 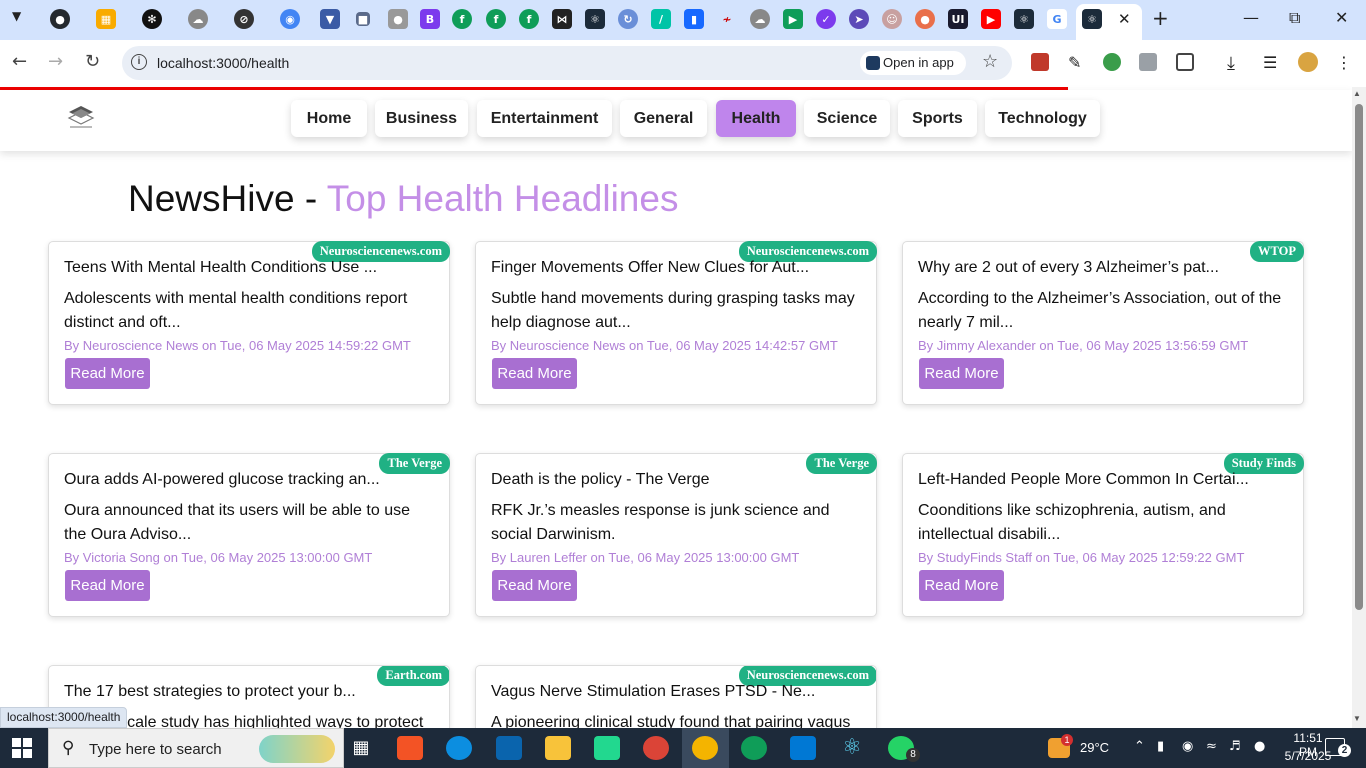 What do you see at coordinates (760, 19) in the screenshot?
I see `cloud-tab-icon-2: ☁` at bounding box center [760, 19].